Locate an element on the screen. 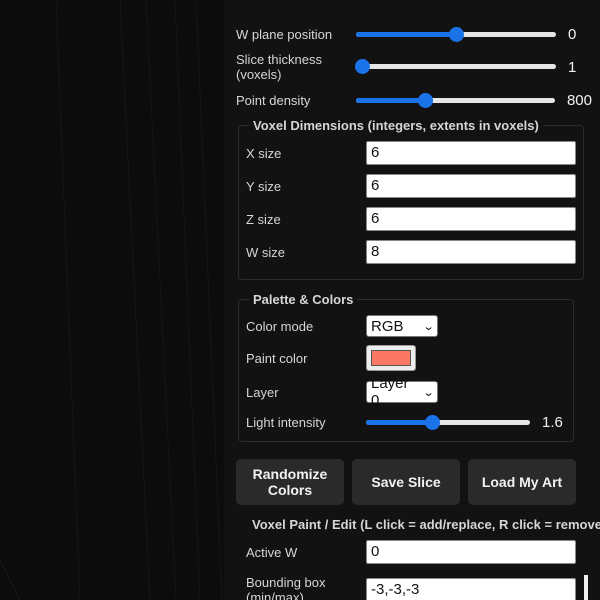 The height and width of the screenshot is (600, 600). z-size-row: Z size 6 is located at coordinates (411, 219).